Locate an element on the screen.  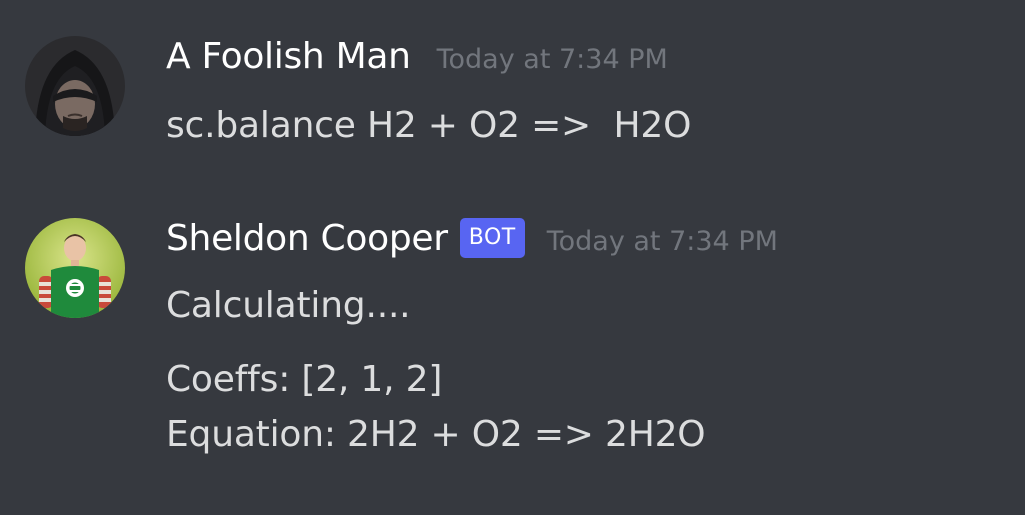
hooded-figure-avatar-icon is located at coordinates (75, 86).